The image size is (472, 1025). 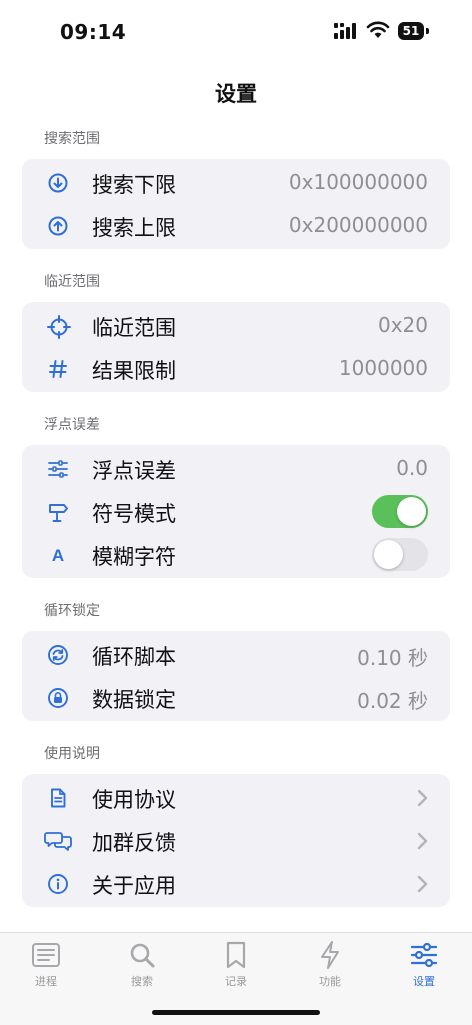 What do you see at coordinates (427, 31) in the screenshot?
I see `battery-cap` at bounding box center [427, 31].